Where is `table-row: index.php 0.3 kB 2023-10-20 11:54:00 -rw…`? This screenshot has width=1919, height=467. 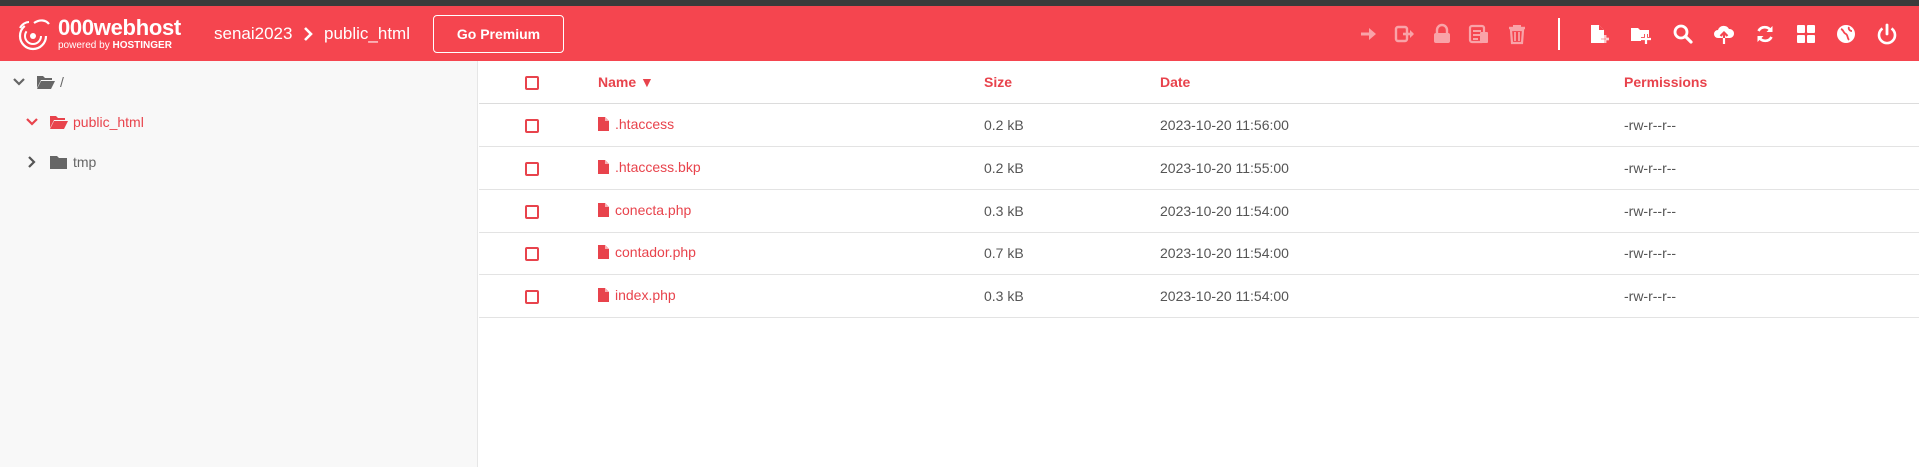
table-row: index.php 0.3 kB 2023-10-20 11:54:00 -rw… is located at coordinates (1199, 296).